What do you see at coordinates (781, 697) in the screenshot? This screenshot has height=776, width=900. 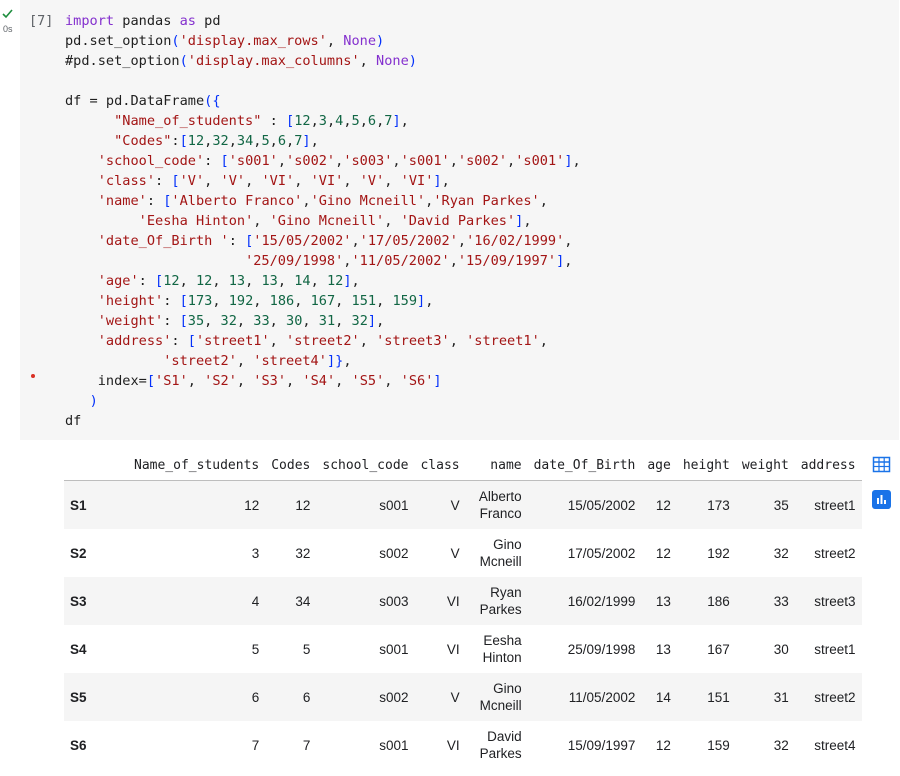 I see `table-cell: 31` at bounding box center [781, 697].